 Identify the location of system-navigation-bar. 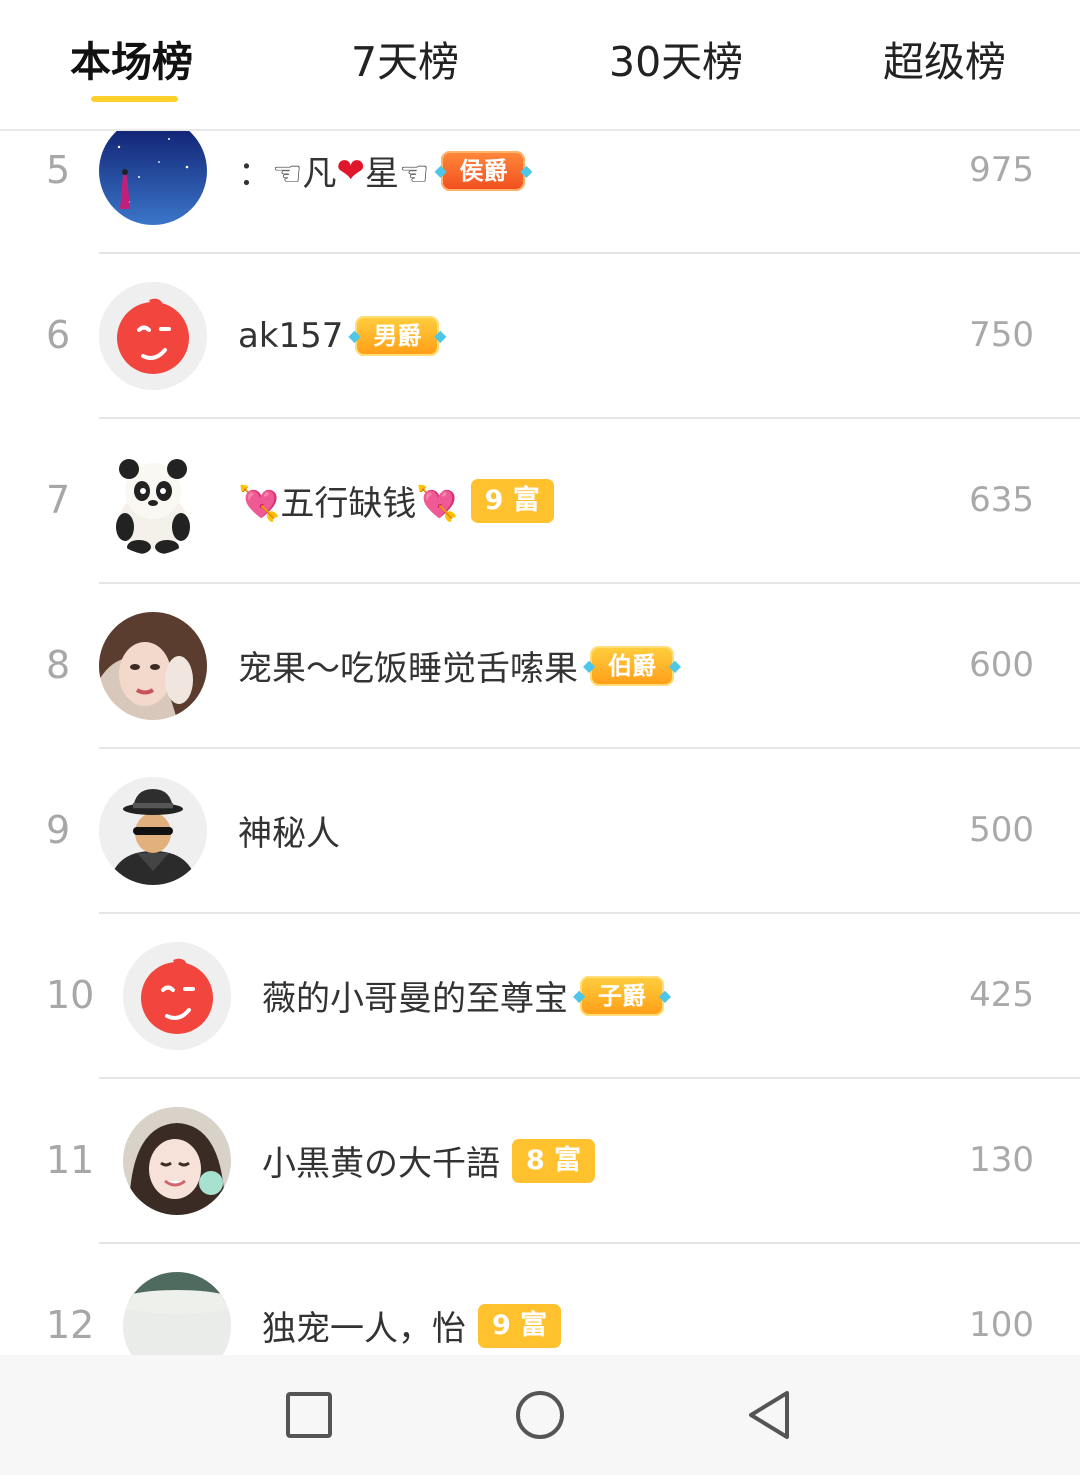
(540, 1415).